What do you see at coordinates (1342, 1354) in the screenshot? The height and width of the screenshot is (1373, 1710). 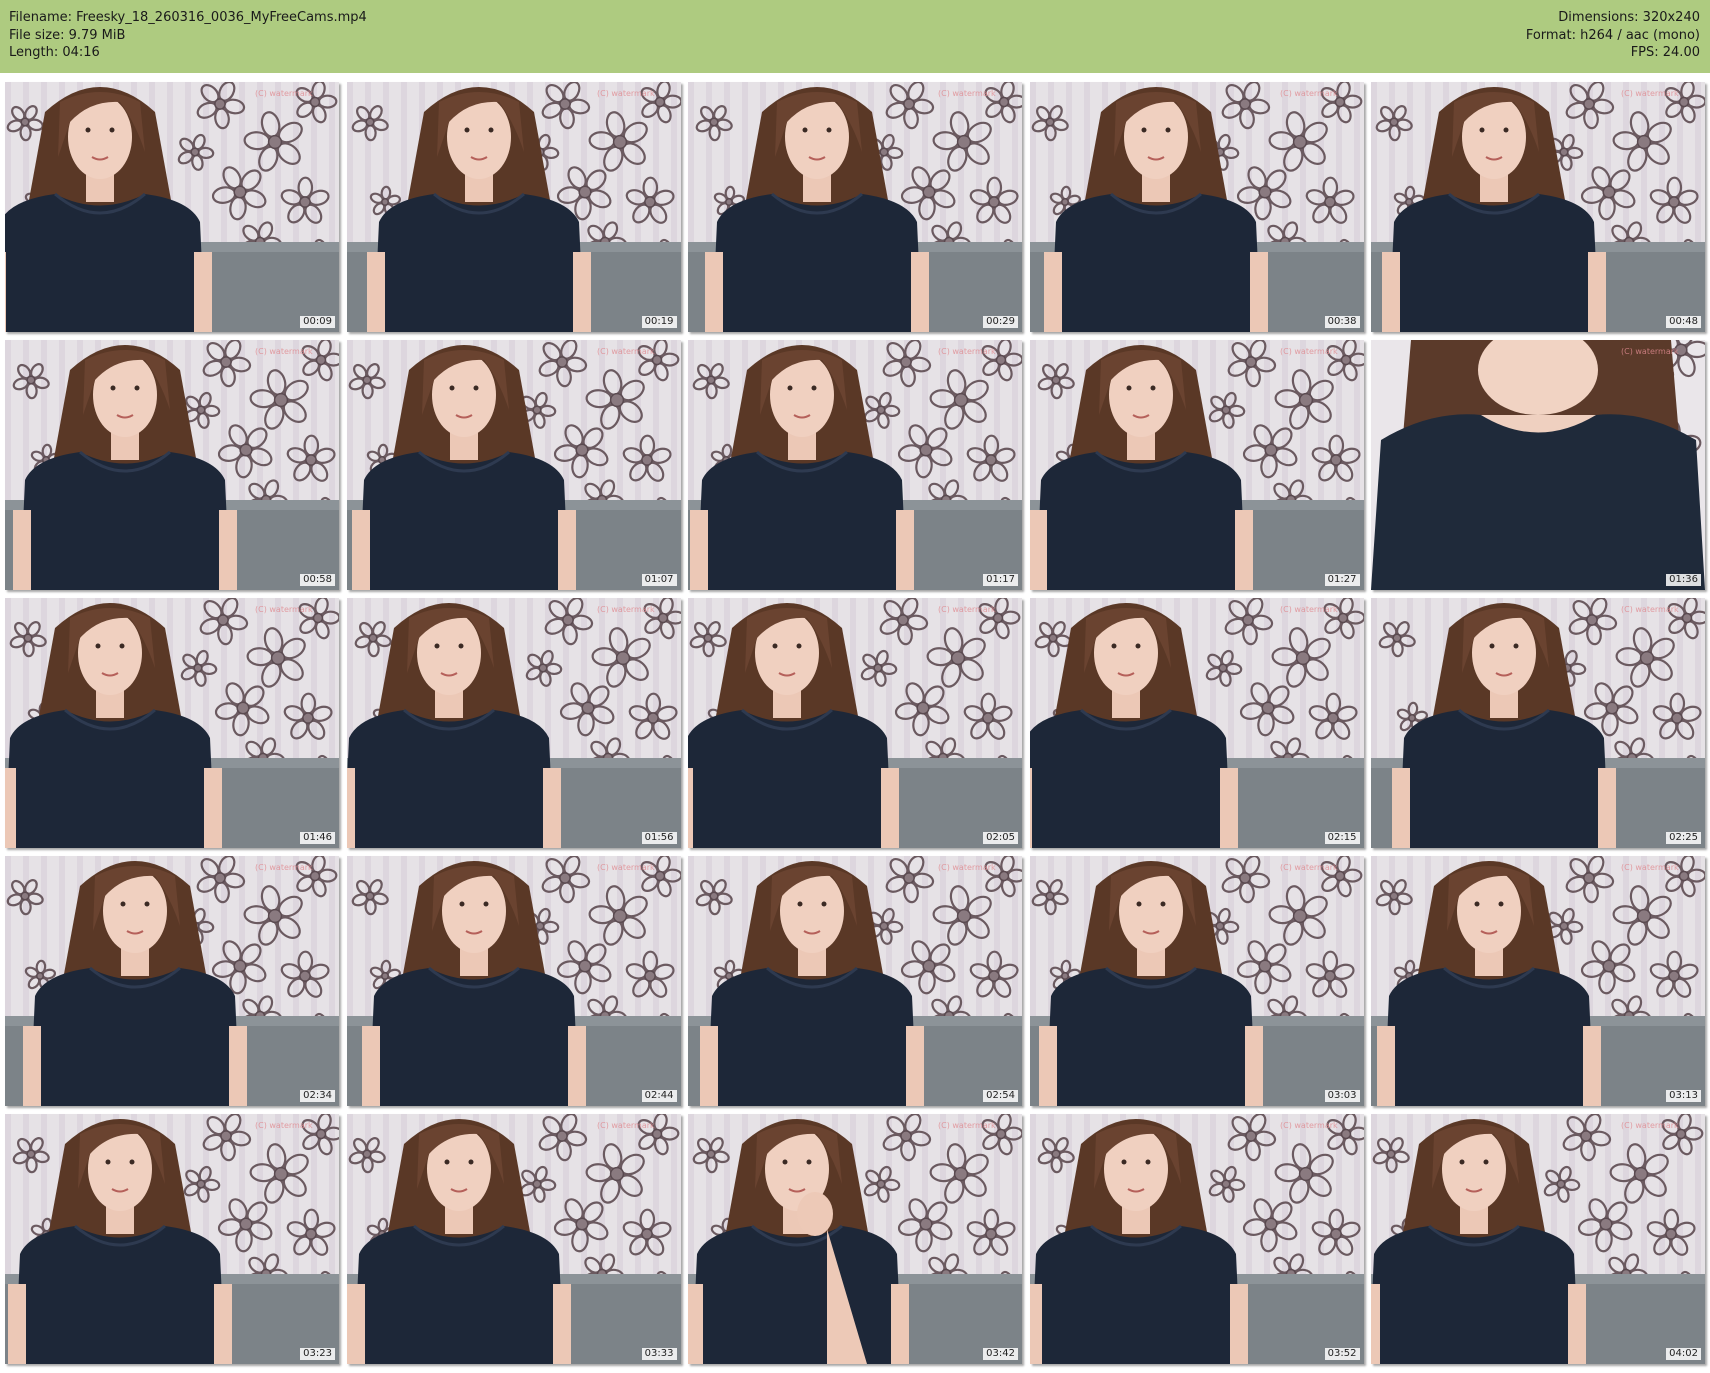 I see `thumbnail-timestamp: 03:52` at bounding box center [1342, 1354].